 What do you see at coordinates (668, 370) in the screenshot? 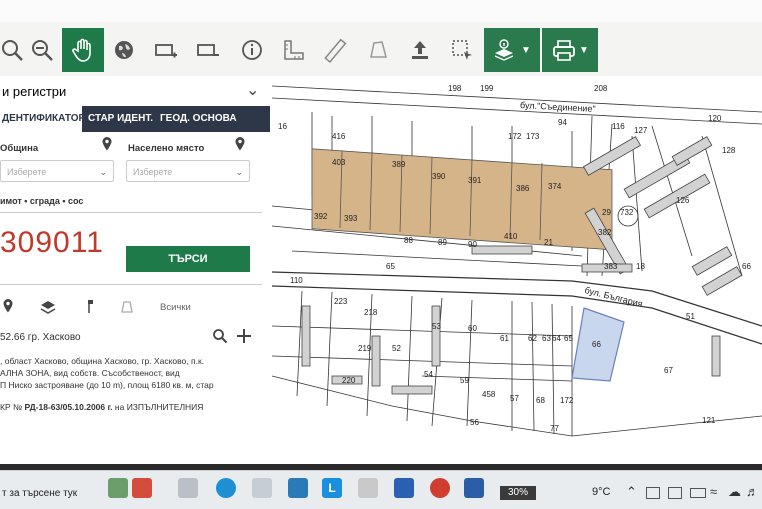
I see `parcel-number: 67` at bounding box center [668, 370].